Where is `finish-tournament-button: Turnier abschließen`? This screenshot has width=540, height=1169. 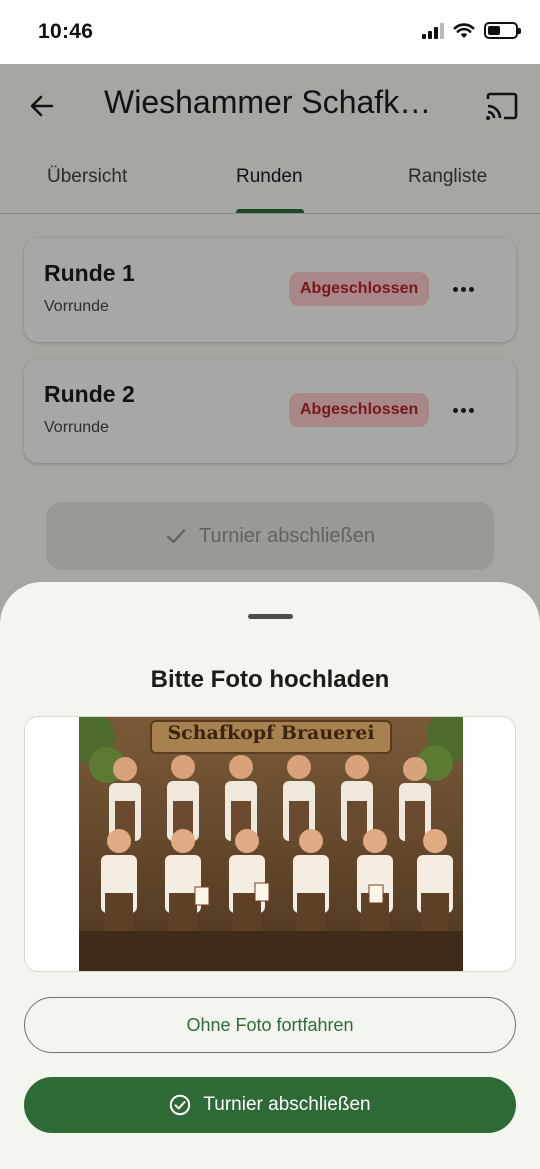 finish-tournament-button: Turnier abschließen is located at coordinates (270, 1105).